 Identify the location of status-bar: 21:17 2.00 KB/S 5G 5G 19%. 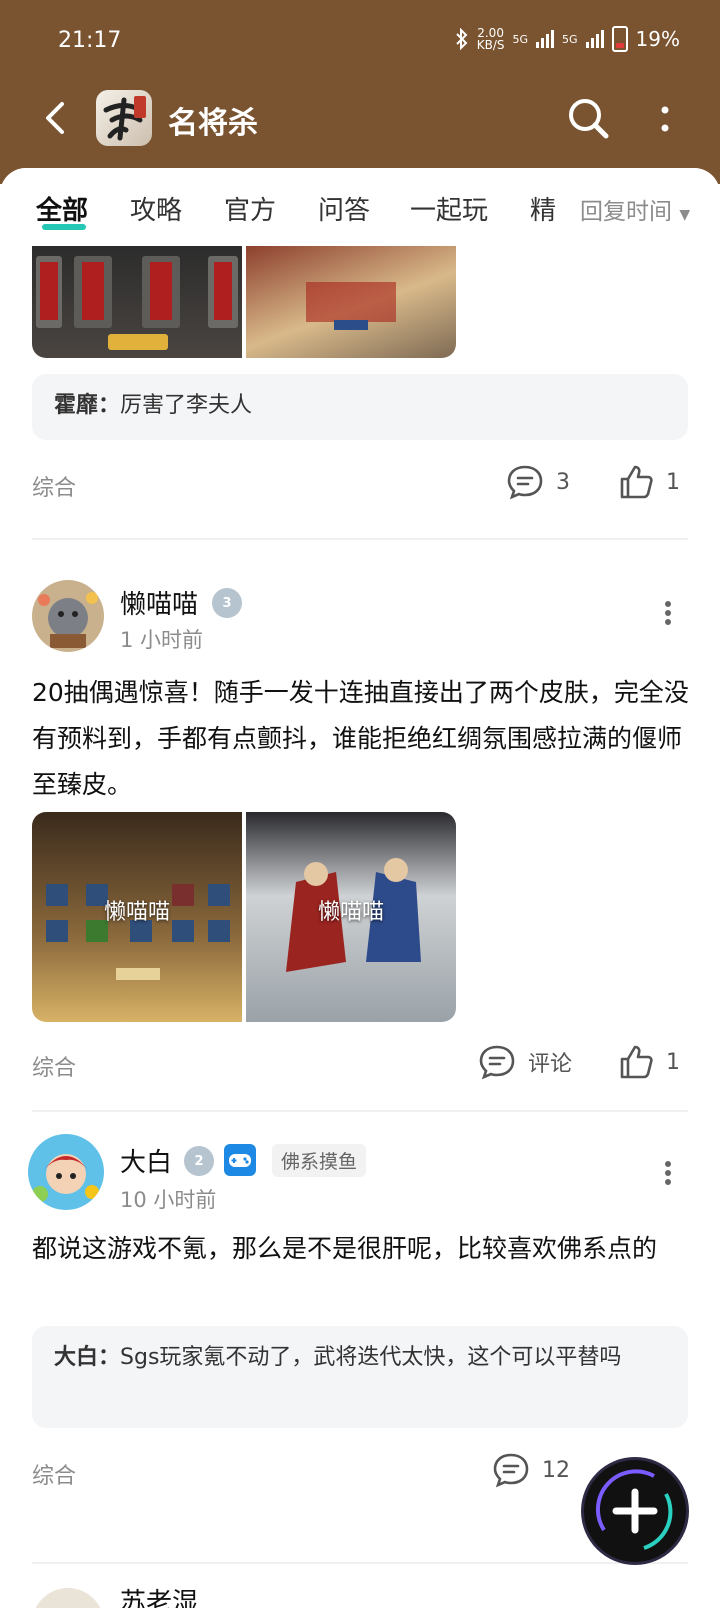
(360, 42).